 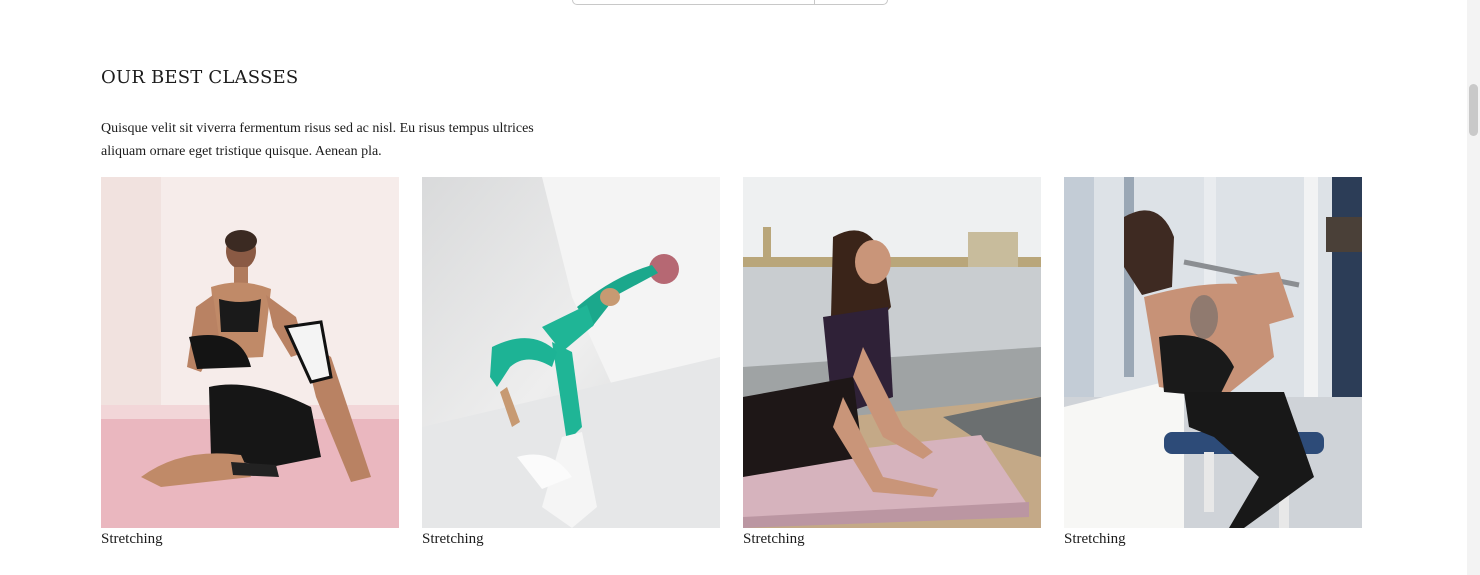 I want to click on scrollbar, so click(x=1473, y=287).